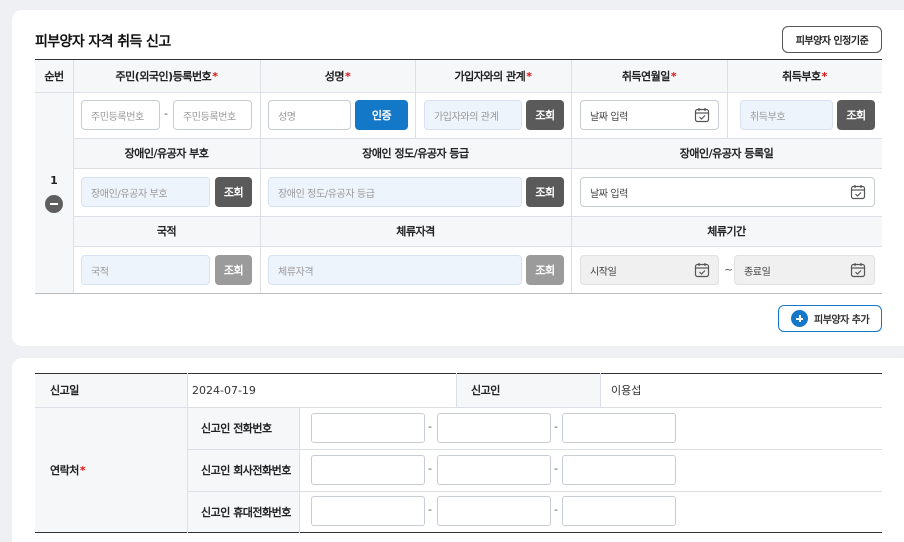 The height and width of the screenshot is (542, 904). Describe the element at coordinates (166, 76) in the screenshot. I see `header-resident-no: 주민(외국인)등록번호 *` at that location.